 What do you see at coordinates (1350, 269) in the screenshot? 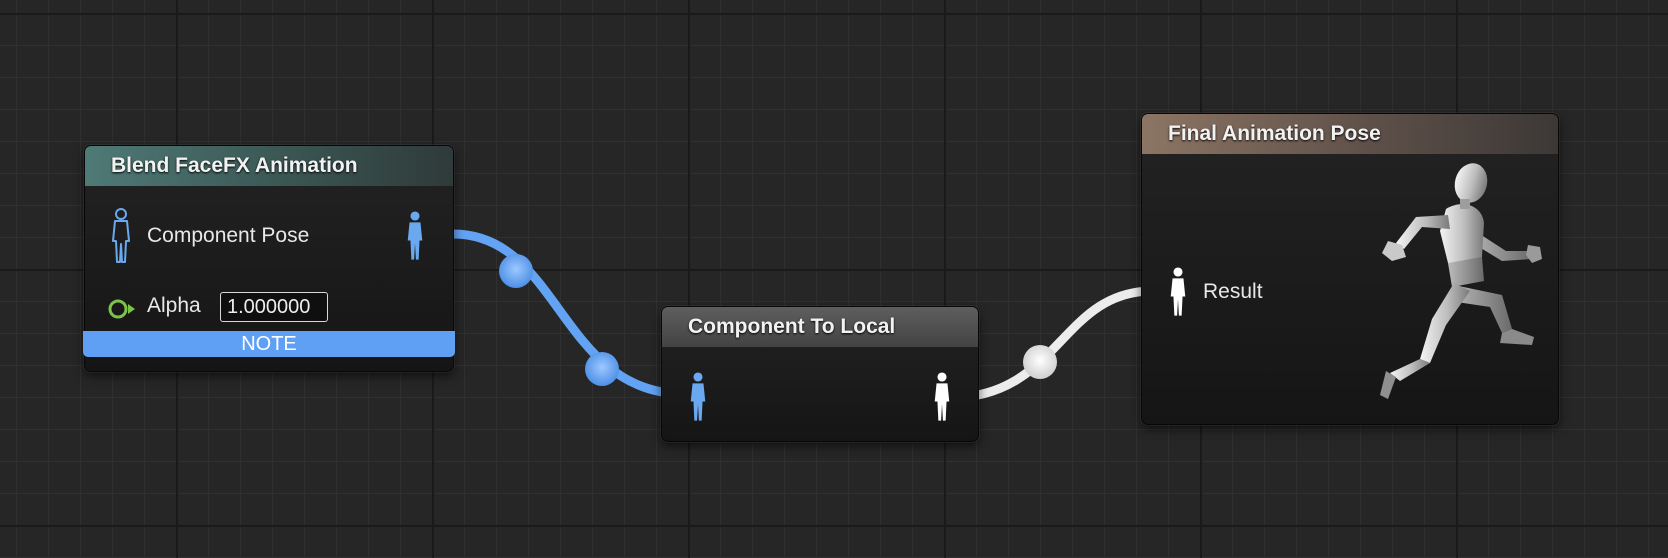
I see `final-animation-pose-node: Final Animation Pose Result` at bounding box center [1350, 269].